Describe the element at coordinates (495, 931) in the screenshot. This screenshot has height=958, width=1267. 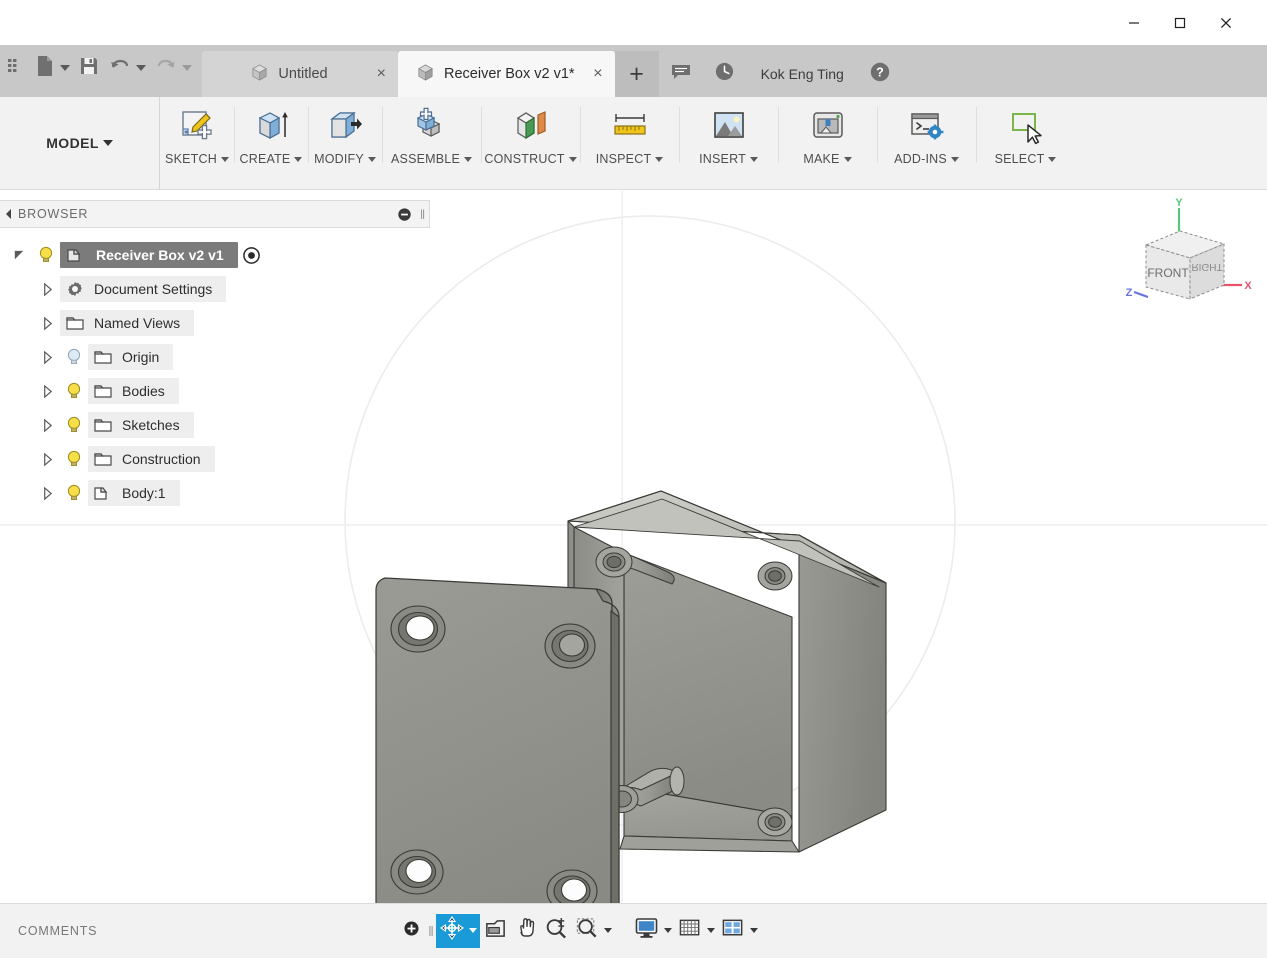
I see `look-at-button` at that location.